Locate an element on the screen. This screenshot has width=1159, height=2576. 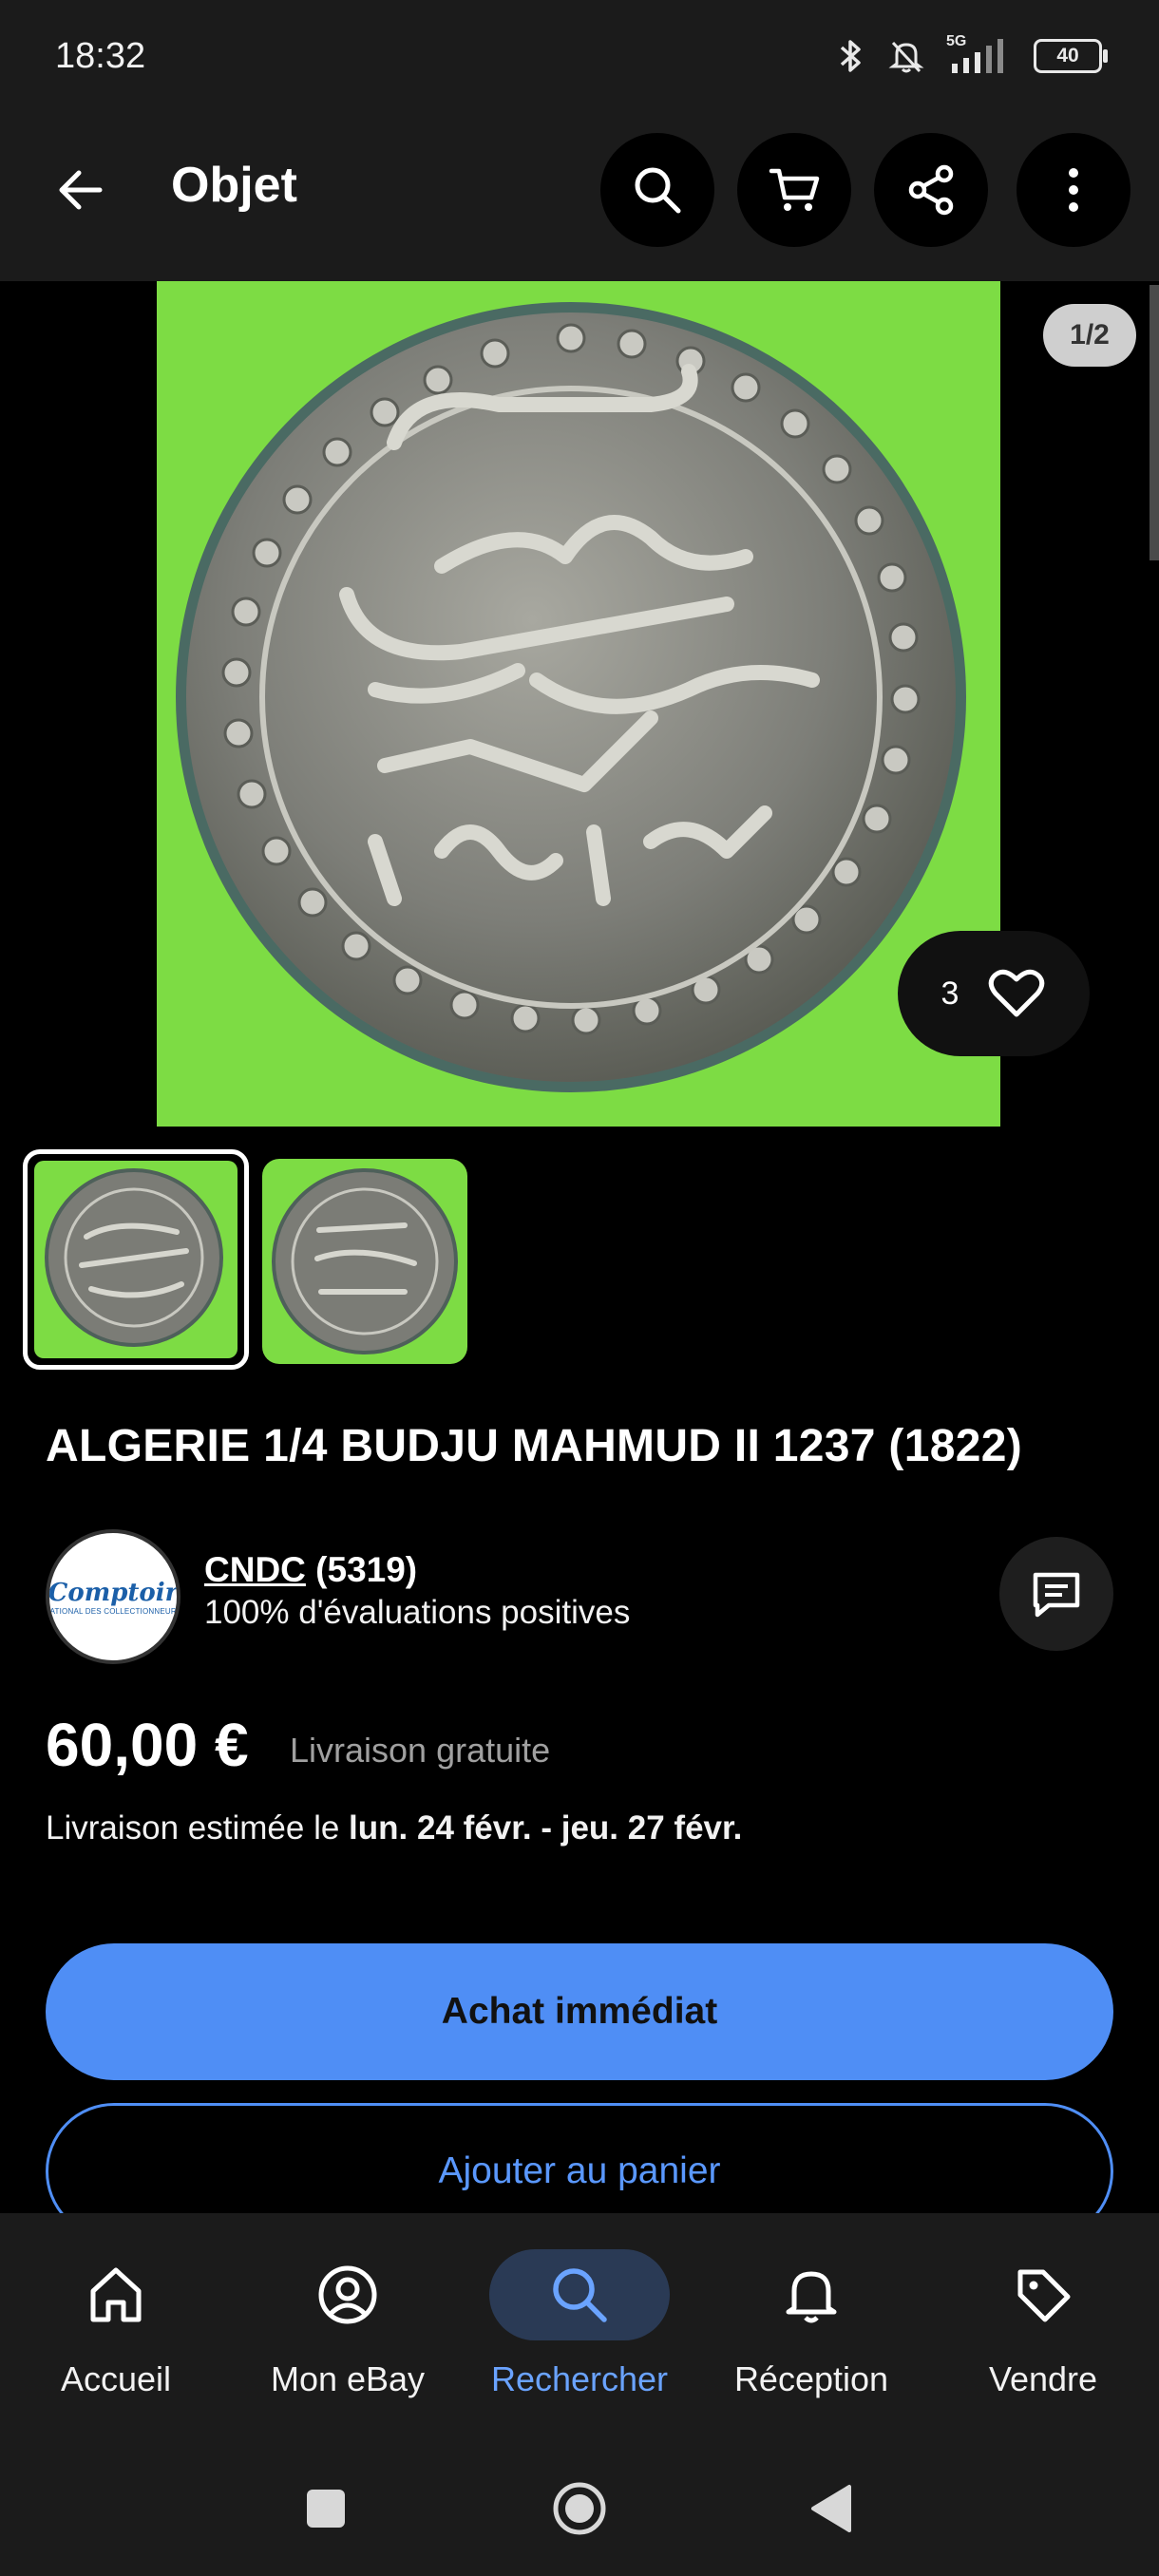
message-icon is located at coordinates (1056, 1595).